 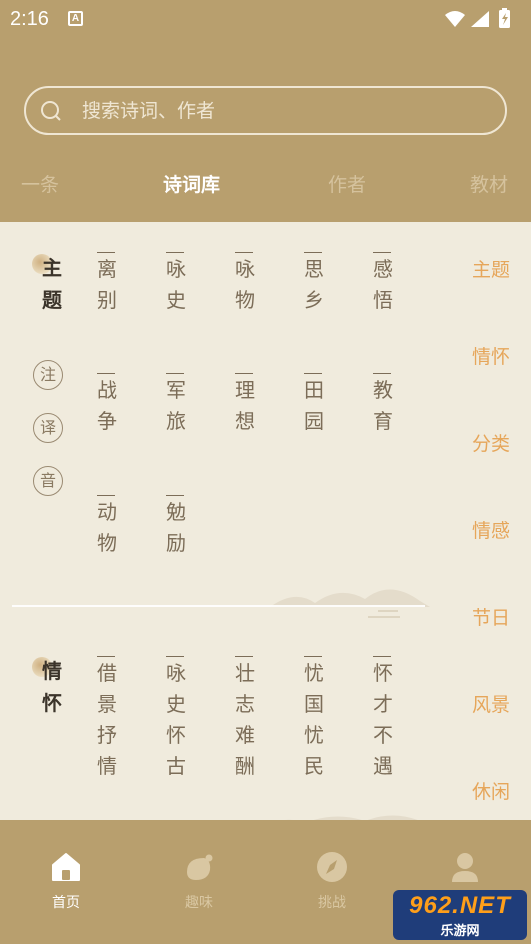 What do you see at coordinates (191, 183) in the screenshot?
I see `tab-poetry-library: 诗词库` at bounding box center [191, 183].